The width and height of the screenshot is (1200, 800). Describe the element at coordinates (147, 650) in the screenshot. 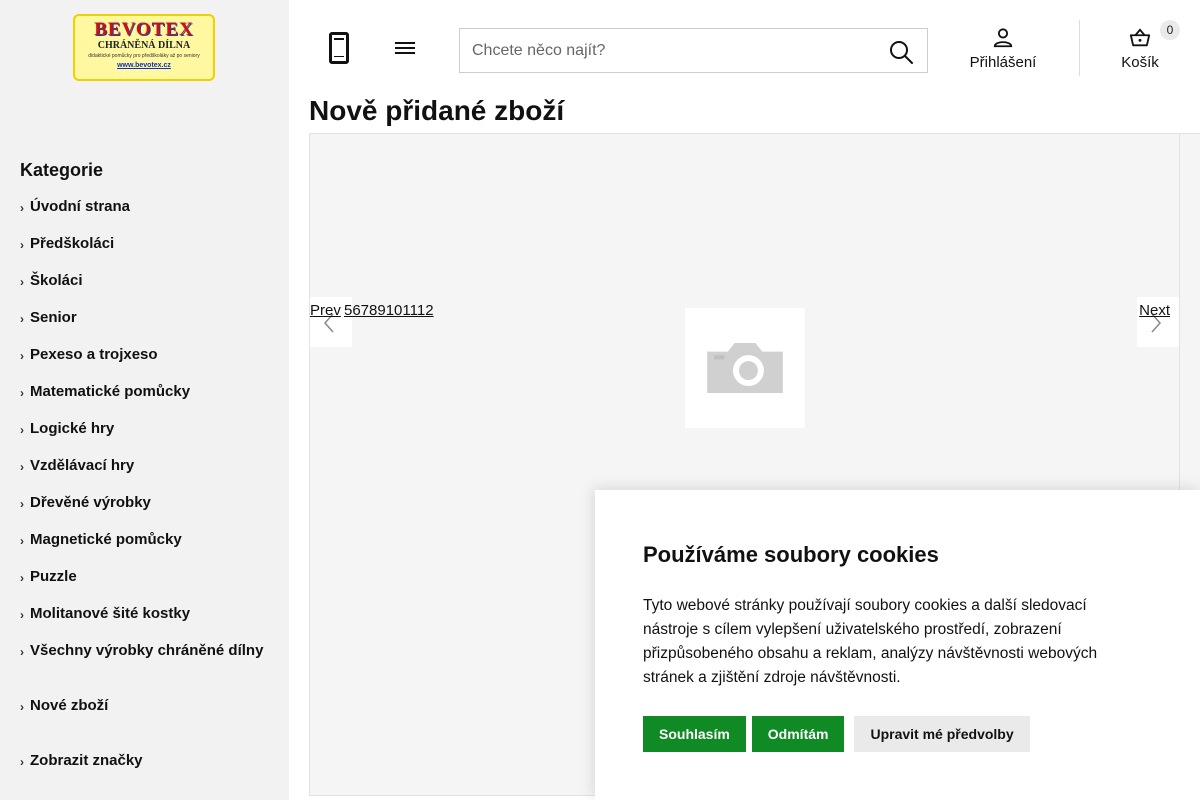

I see `category-label: Všechny výrobky chráněné dílny` at that location.